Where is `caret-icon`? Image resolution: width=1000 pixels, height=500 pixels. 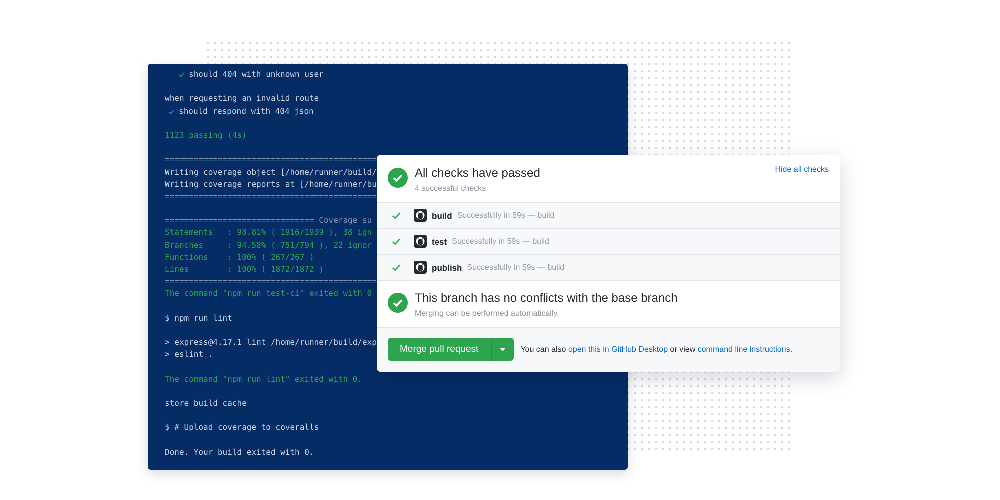 caret-icon is located at coordinates (503, 350).